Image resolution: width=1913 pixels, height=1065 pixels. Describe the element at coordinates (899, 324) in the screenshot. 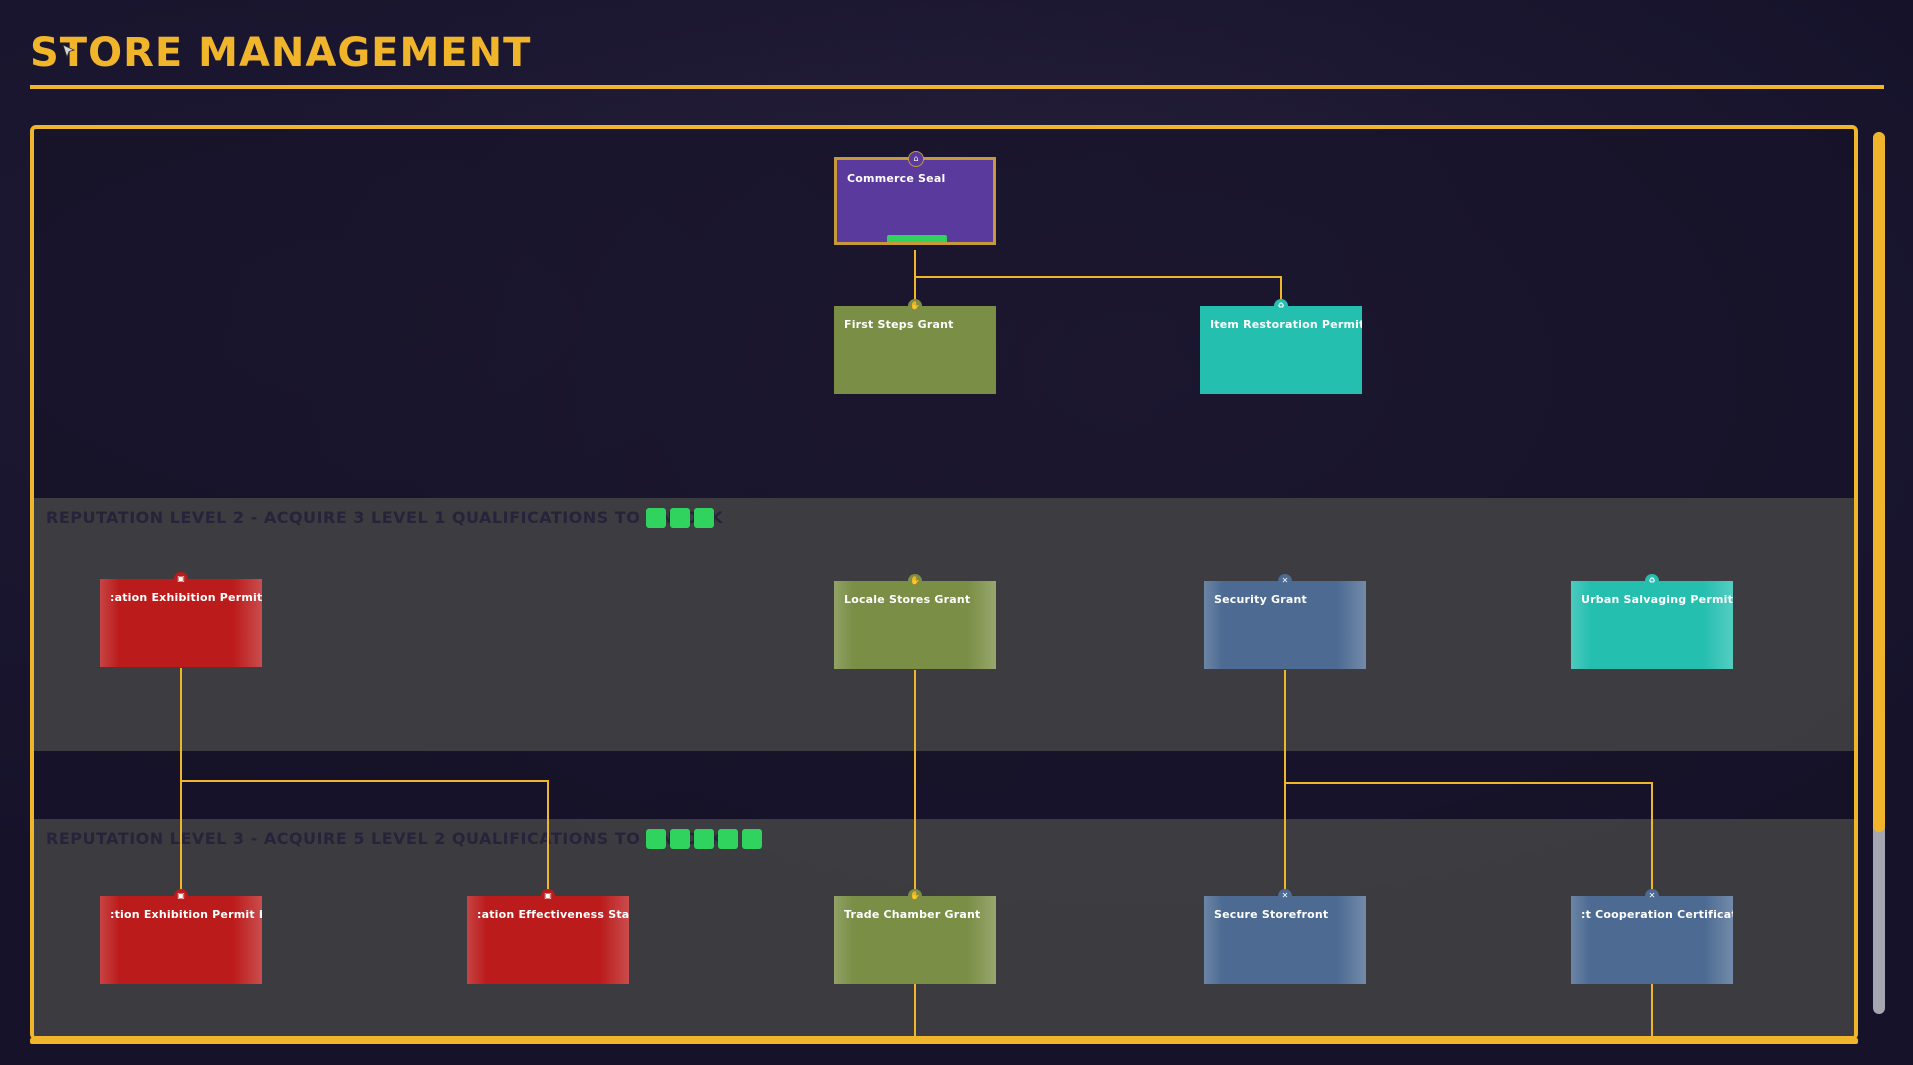

I see `node-title: First Steps Grant` at that location.